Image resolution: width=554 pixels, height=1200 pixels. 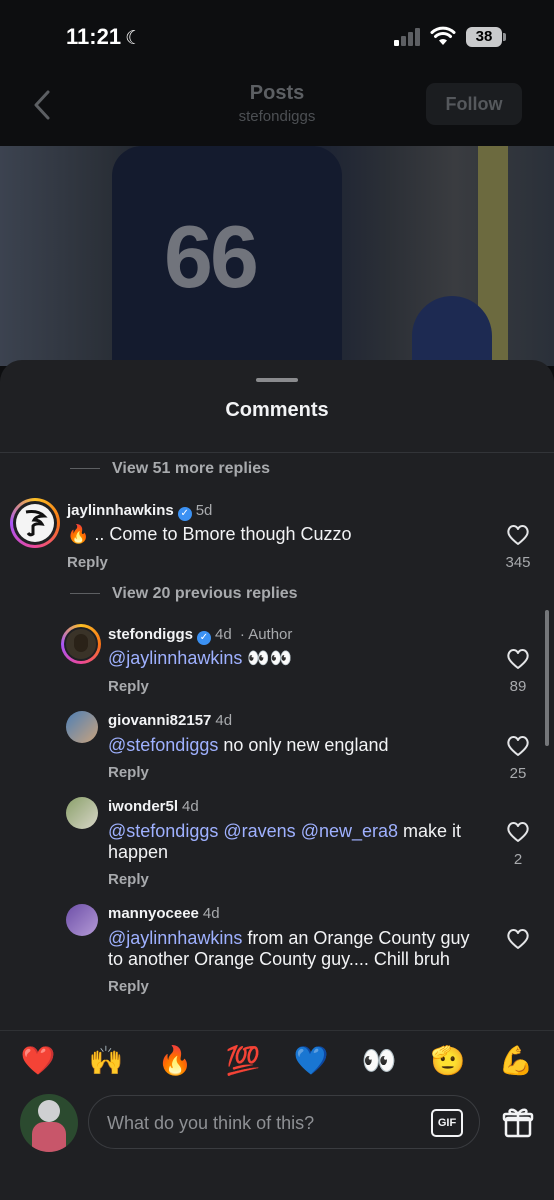 What do you see at coordinates (408, 37) in the screenshot?
I see `cellular-signal-icon` at bounding box center [408, 37].